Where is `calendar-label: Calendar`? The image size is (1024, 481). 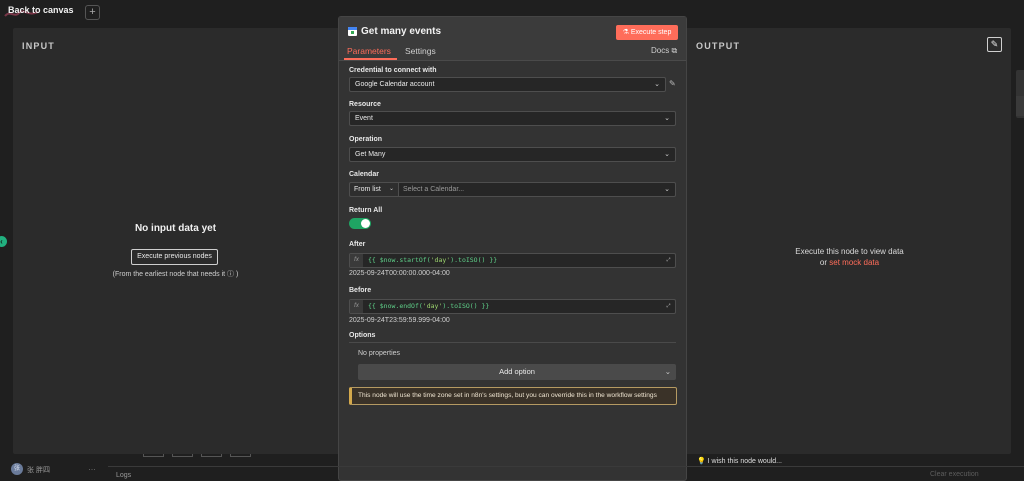 calendar-label: Calendar is located at coordinates (364, 174).